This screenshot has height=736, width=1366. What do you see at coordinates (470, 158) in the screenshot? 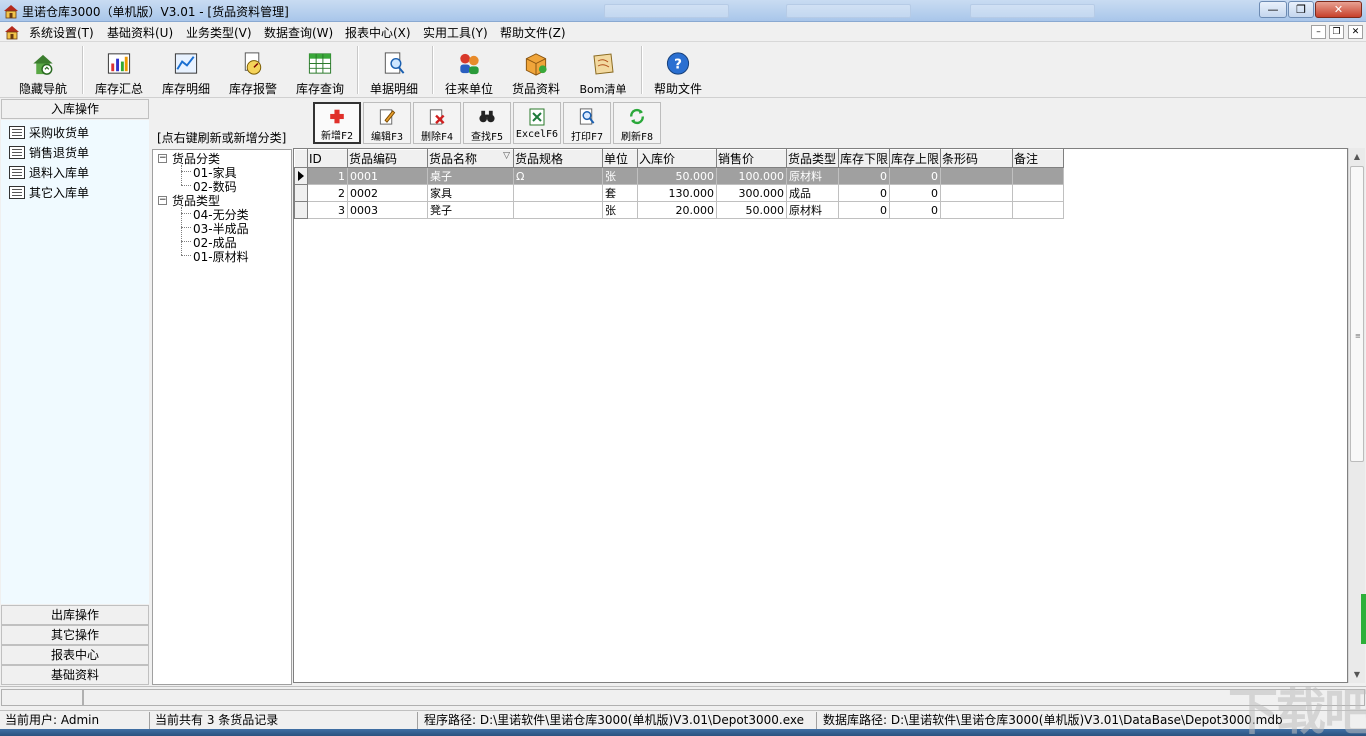
I see `column-header-name: 货品名称 ▽` at bounding box center [470, 158].